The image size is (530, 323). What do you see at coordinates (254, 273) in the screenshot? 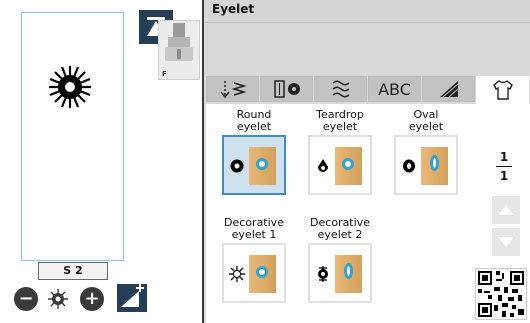
I see `decorative-eyelet-1-button` at bounding box center [254, 273].